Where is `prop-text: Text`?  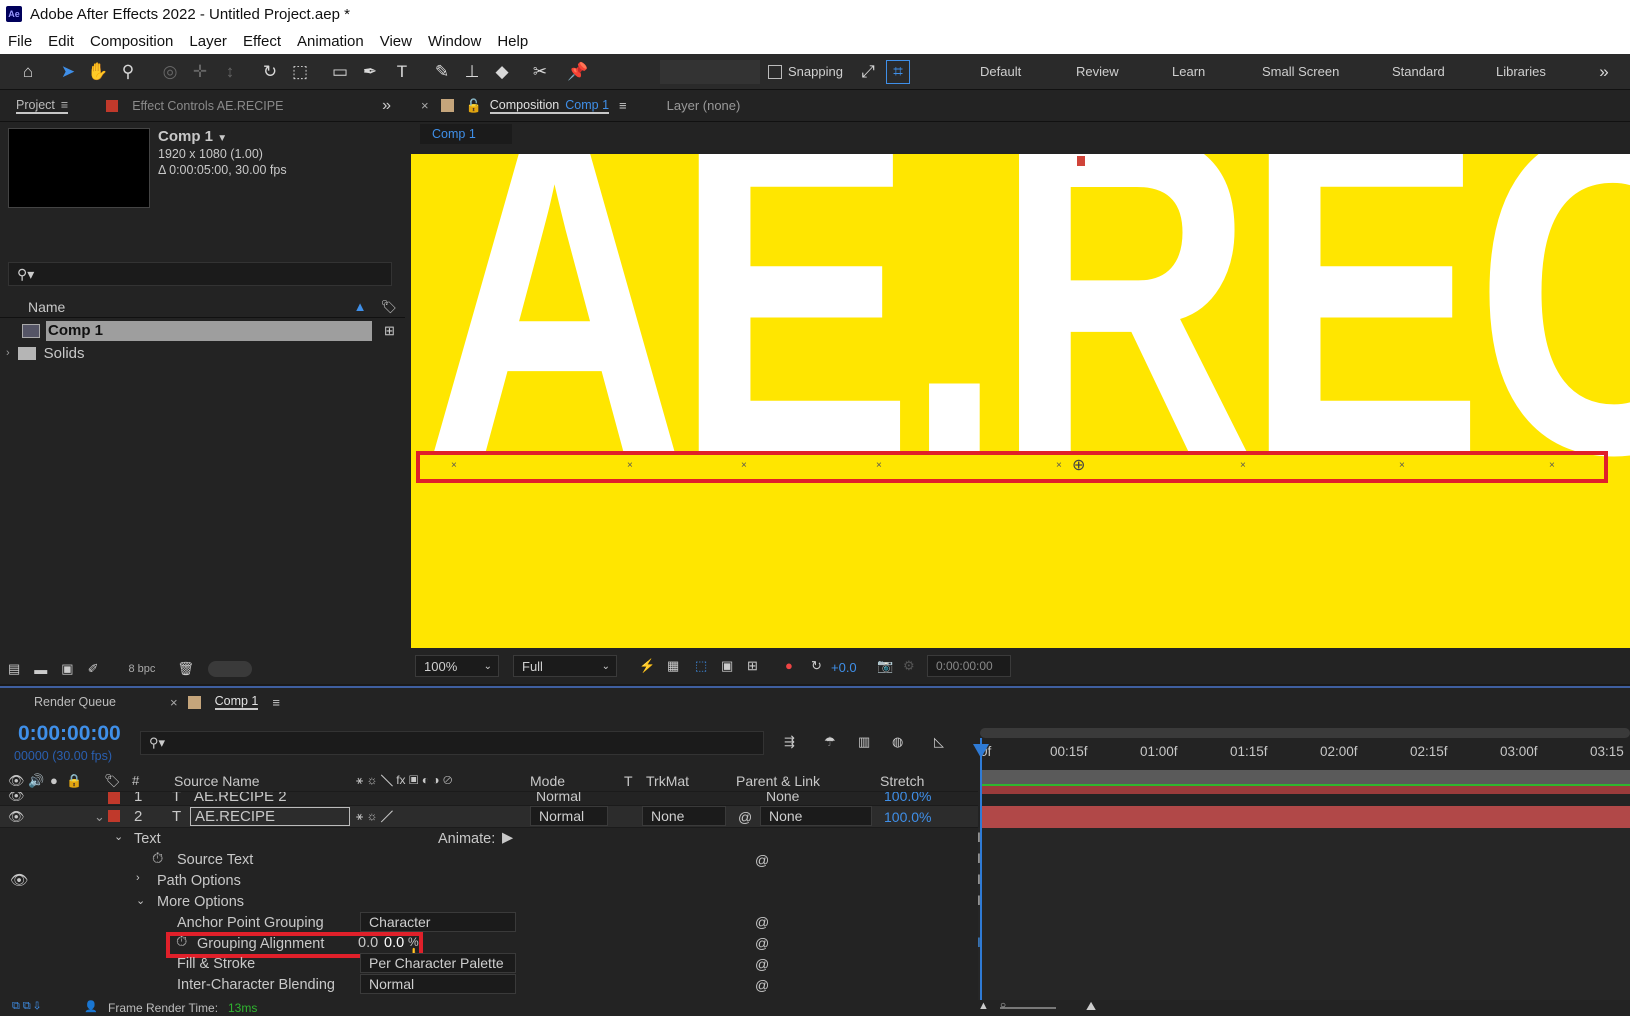 prop-text: Text is located at coordinates (147, 839).